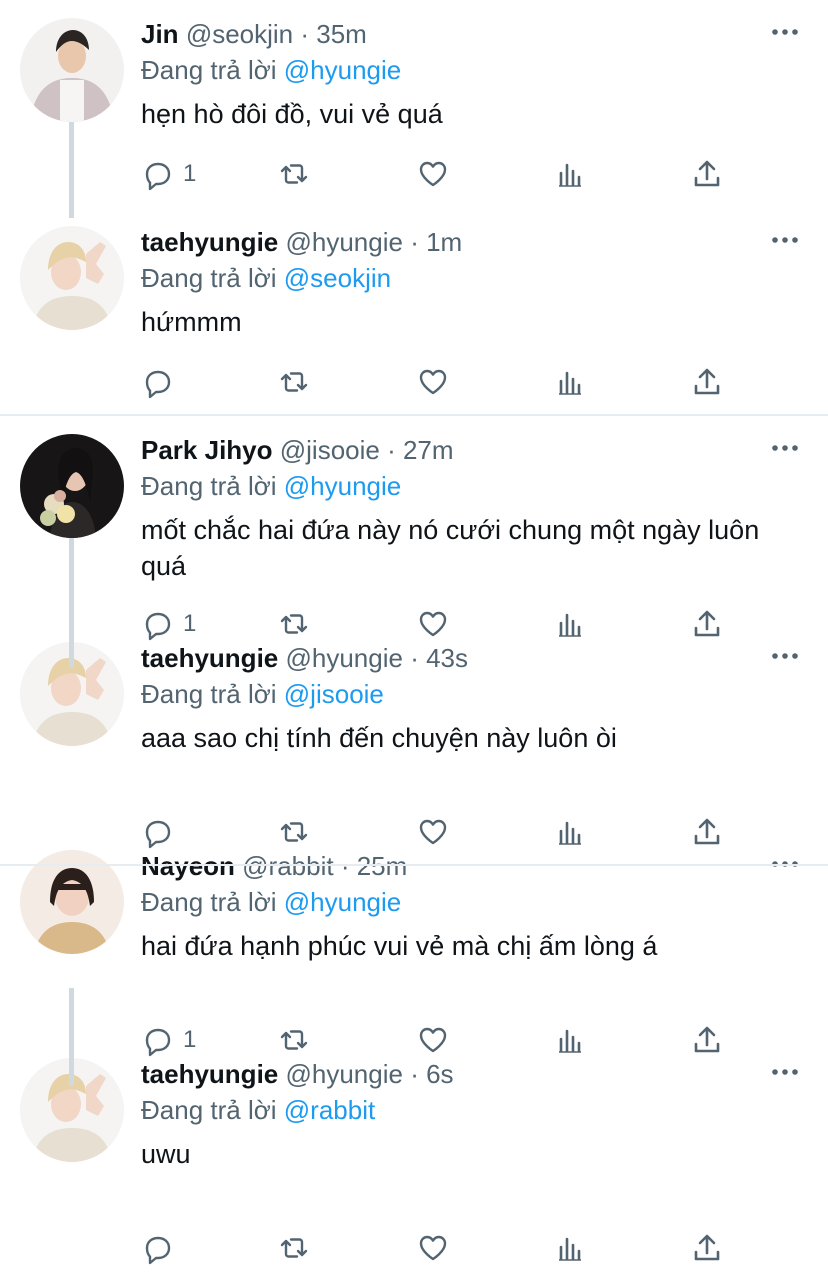 The height and width of the screenshot is (1274, 828). I want to click on timestamp: 25m, so click(382, 866).